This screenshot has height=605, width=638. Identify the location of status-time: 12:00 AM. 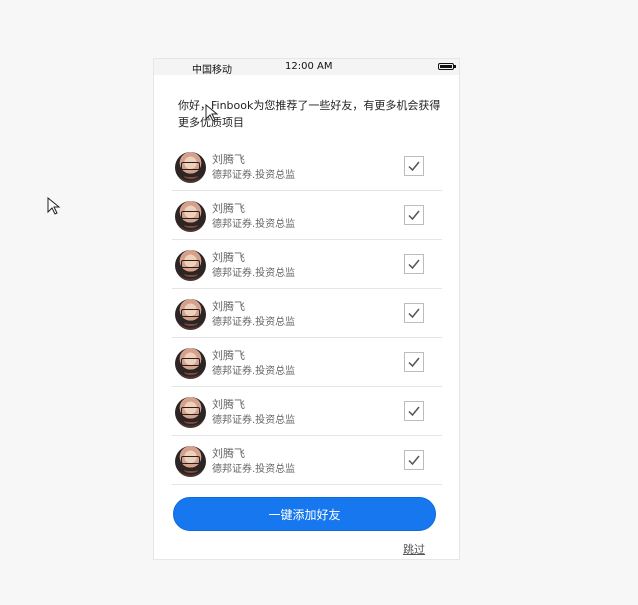
(309, 66).